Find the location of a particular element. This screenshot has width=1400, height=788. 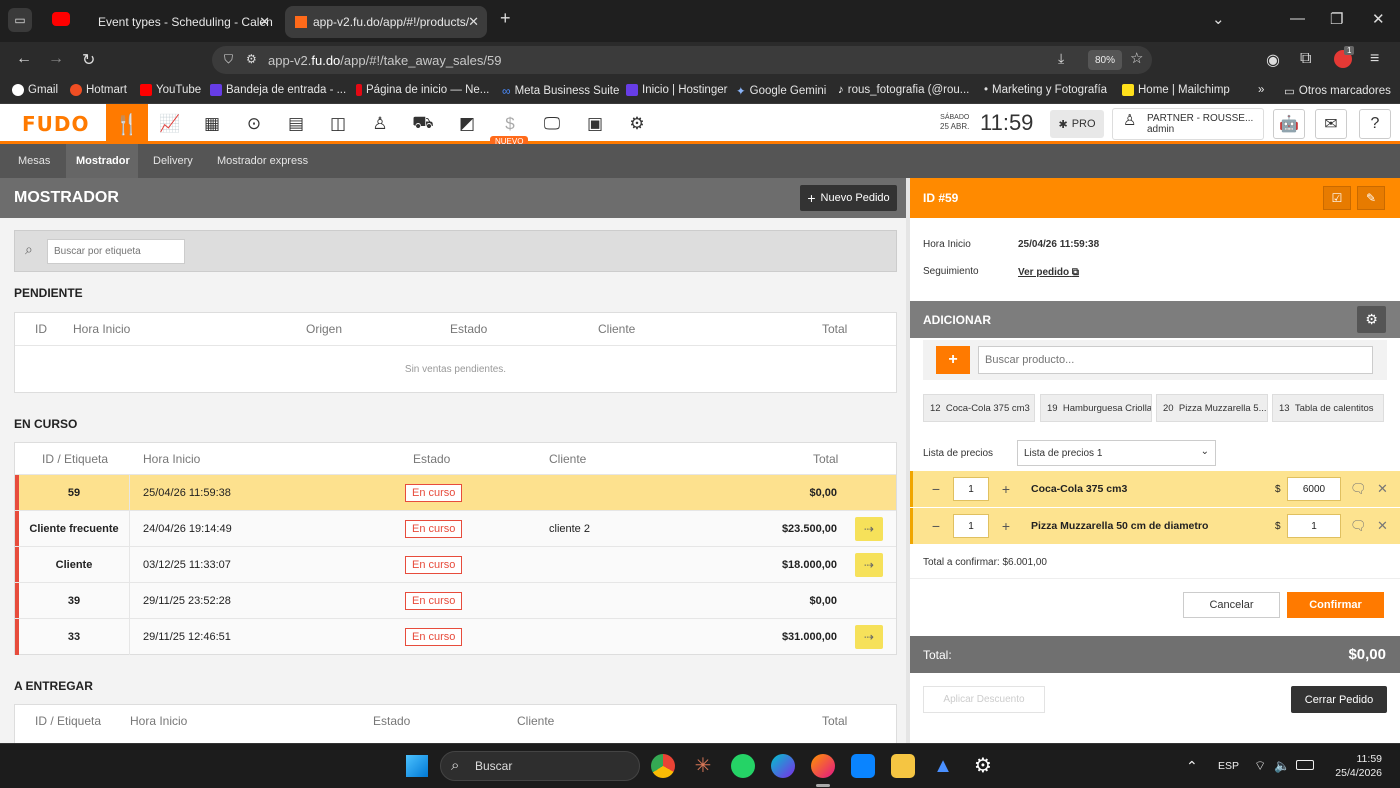

more-bookmarks-icon: » is located at coordinates (1261, 90).